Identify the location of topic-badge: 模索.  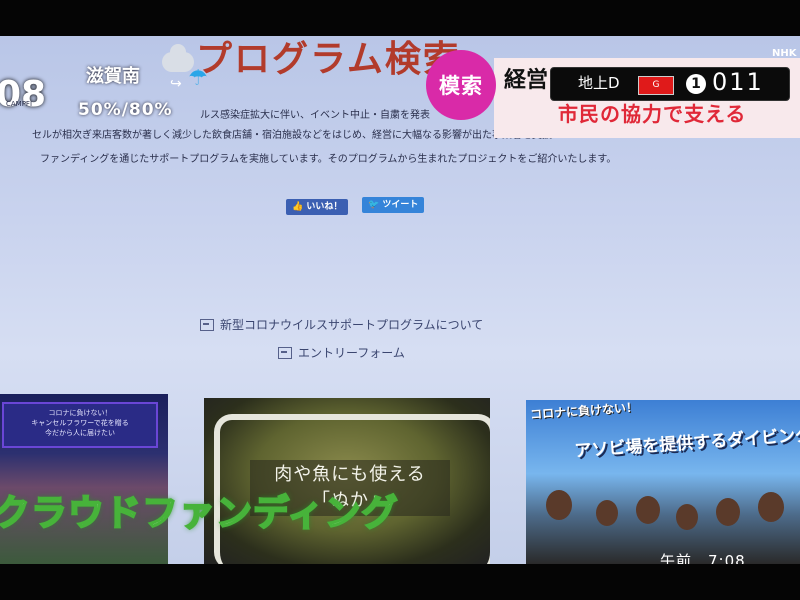
(461, 85).